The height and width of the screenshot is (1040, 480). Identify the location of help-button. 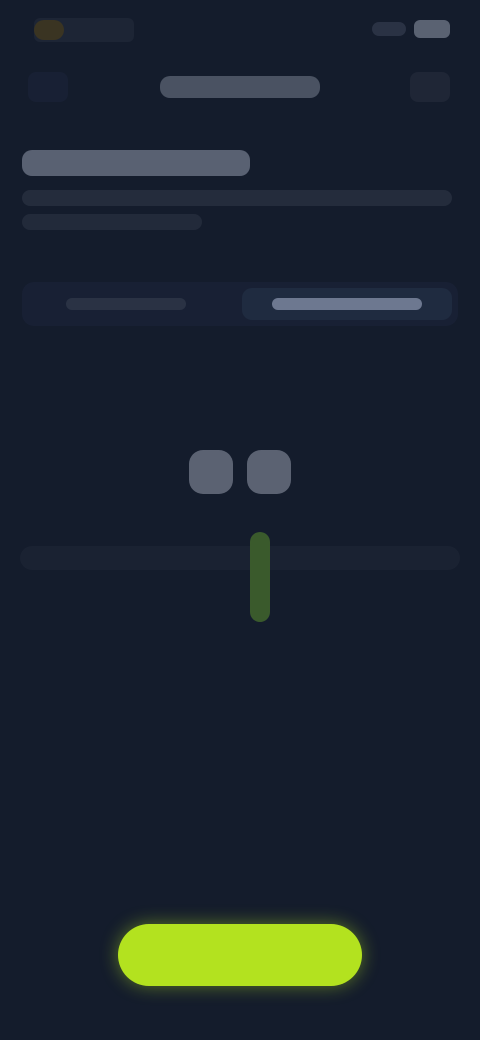
(430, 87).